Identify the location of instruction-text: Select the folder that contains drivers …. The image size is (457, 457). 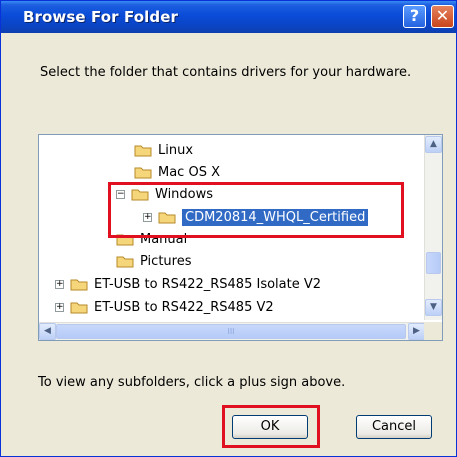
(226, 72).